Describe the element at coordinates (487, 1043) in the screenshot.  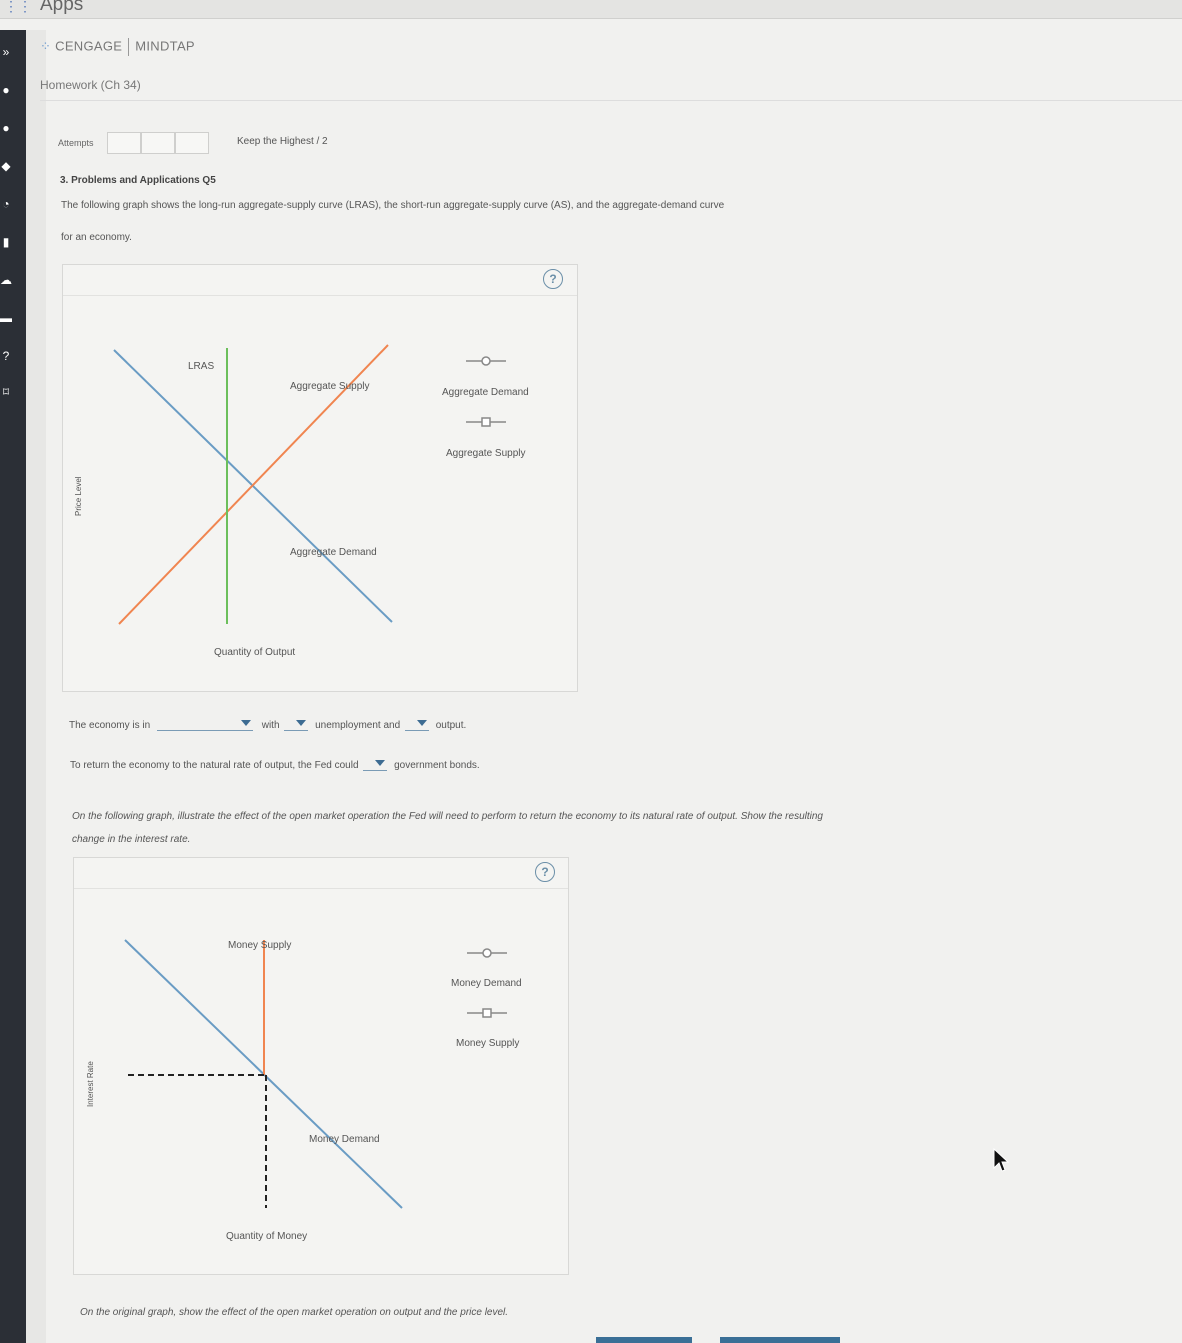
I see `ms-tool-label: Money Supply` at that location.